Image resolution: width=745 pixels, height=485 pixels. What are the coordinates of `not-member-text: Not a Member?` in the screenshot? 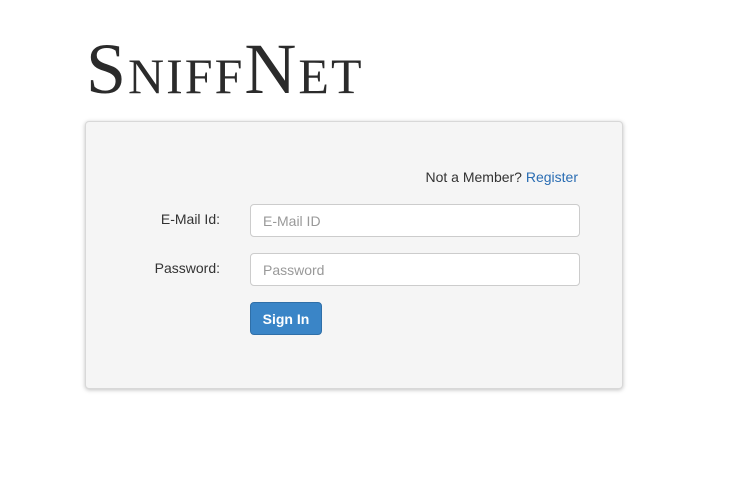 It's located at (473, 177).